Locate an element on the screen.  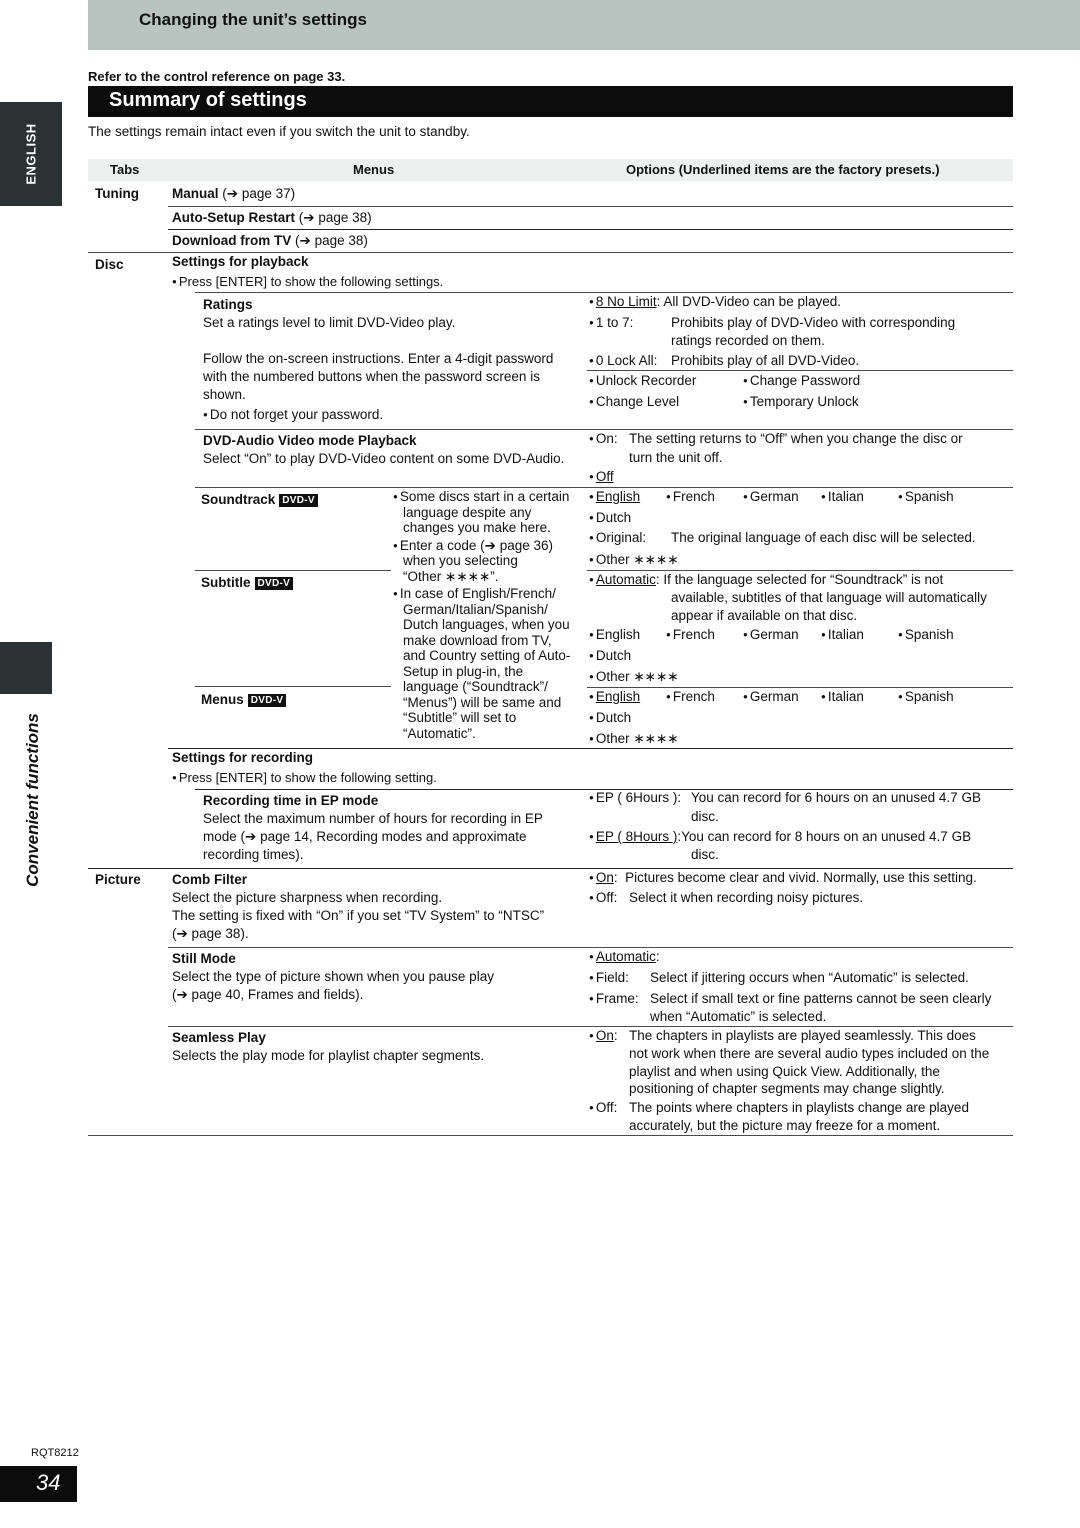
seamless-play-title: Seamless Play is located at coordinates (219, 1037).